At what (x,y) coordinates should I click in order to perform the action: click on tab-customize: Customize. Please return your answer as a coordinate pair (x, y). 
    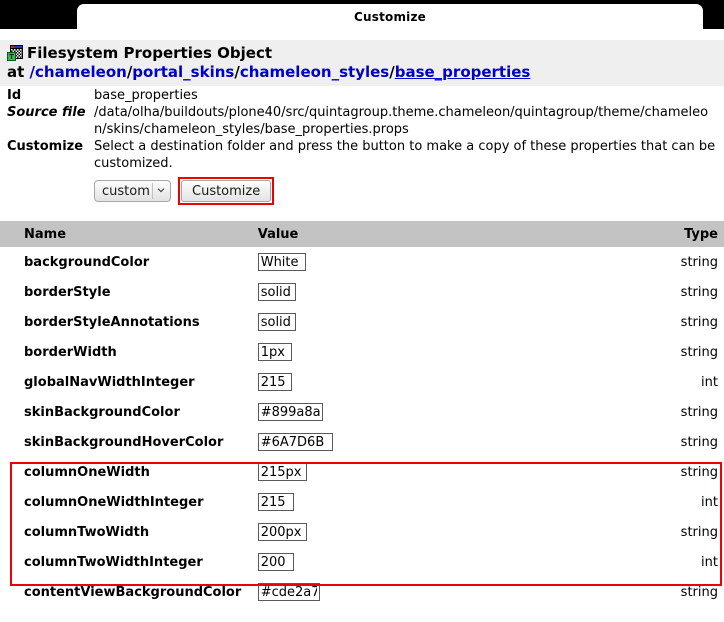
    Looking at the image, I should click on (390, 17).